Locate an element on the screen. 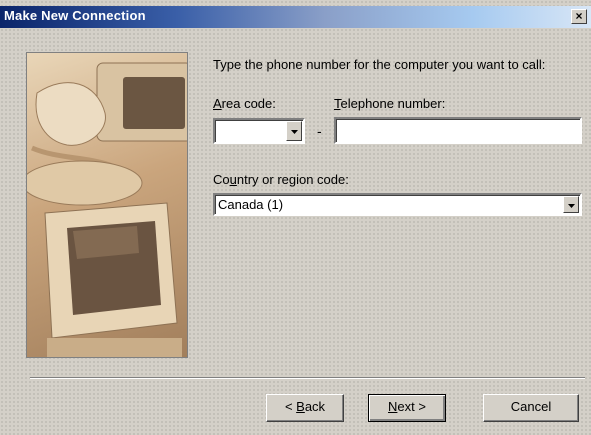  next-button: Next > is located at coordinates (407, 408).